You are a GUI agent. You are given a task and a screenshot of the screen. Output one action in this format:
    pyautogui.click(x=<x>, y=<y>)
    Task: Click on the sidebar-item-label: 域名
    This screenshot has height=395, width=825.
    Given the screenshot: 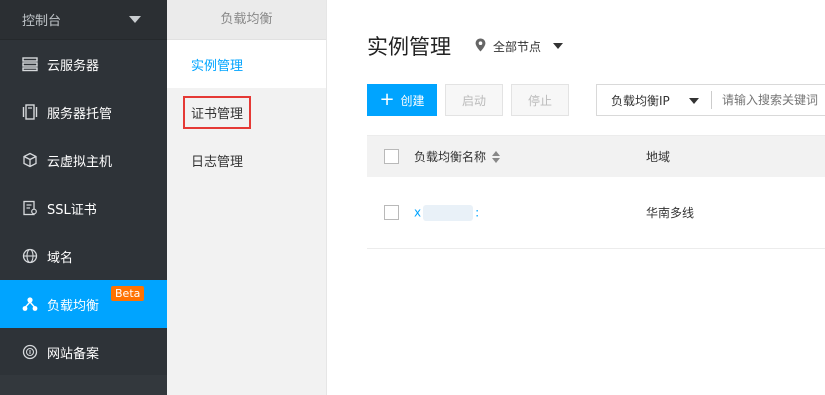 What is the action you would take?
    pyautogui.click(x=60, y=258)
    